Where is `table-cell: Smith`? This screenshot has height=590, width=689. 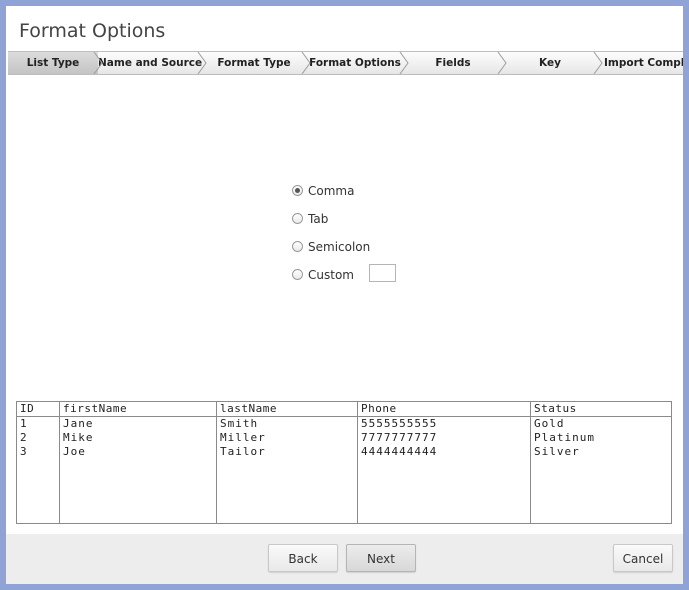
table-cell: Smith is located at coordinates (287, 423).